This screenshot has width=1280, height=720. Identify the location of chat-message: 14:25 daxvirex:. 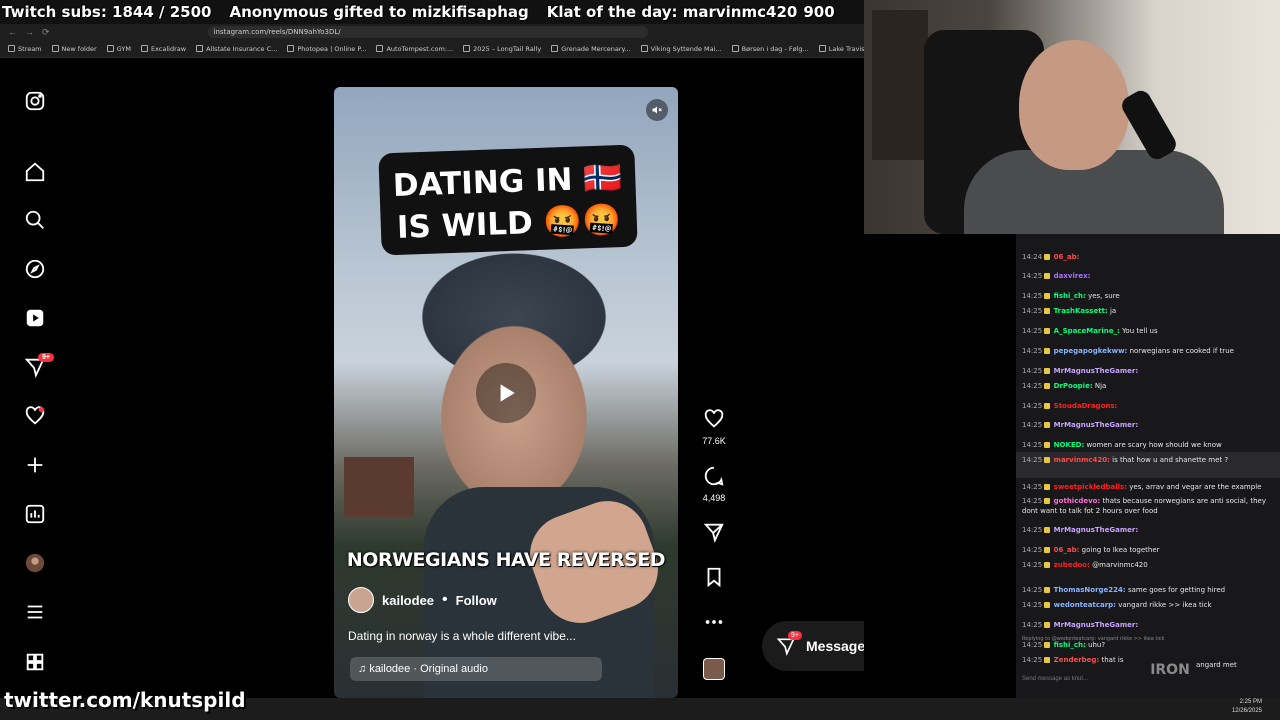
(1148, 276).